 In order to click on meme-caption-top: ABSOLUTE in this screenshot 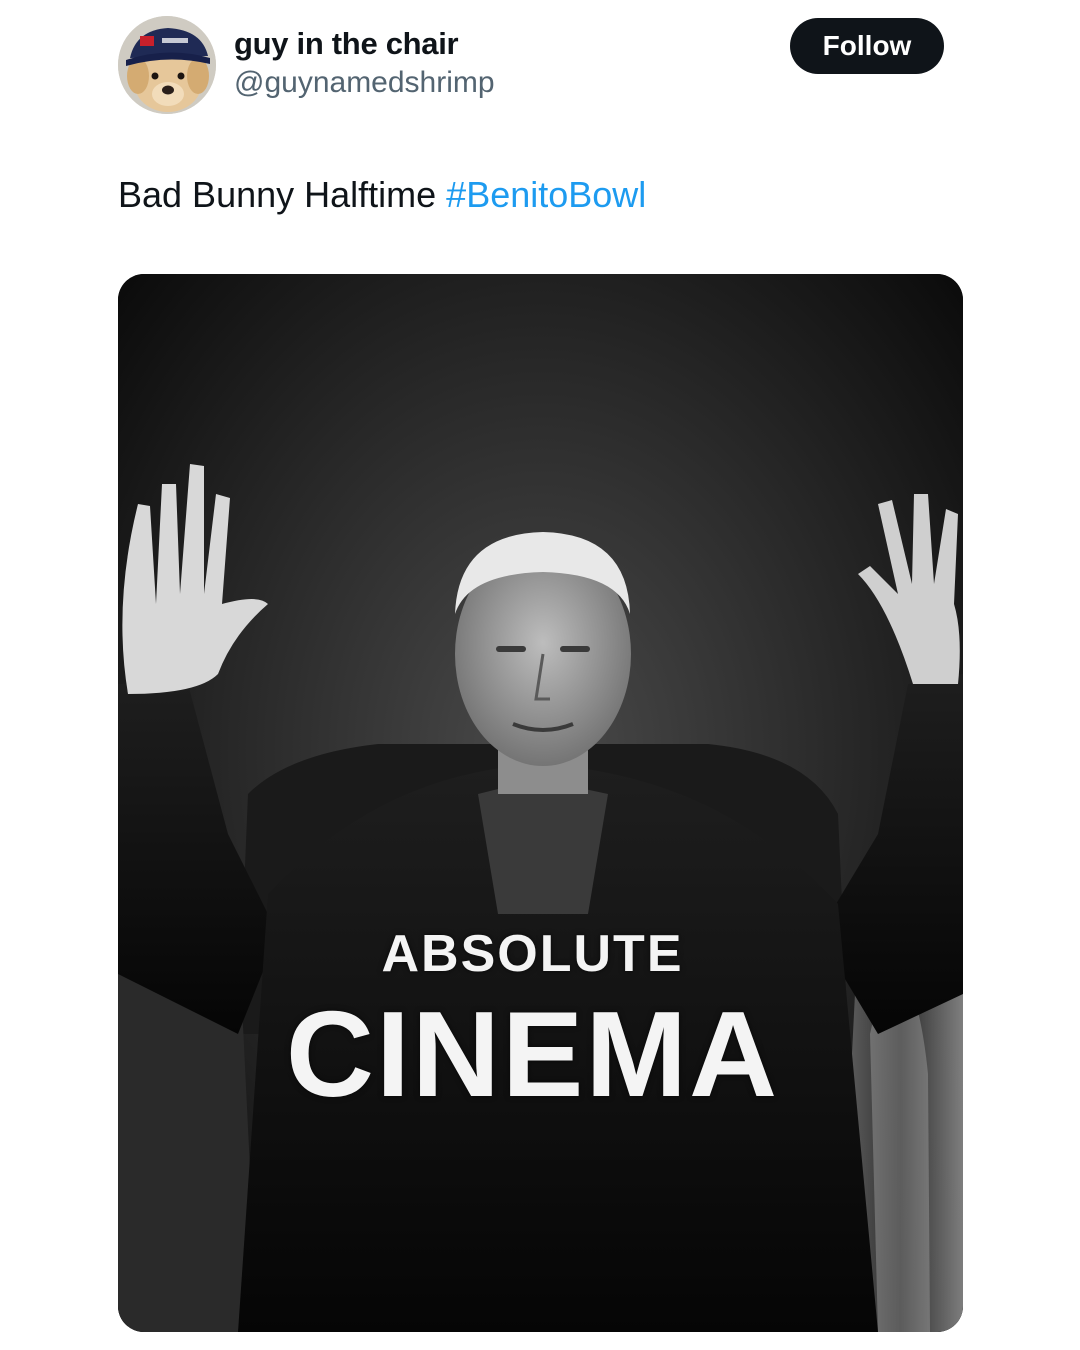, I will do `click(532, 954)`.